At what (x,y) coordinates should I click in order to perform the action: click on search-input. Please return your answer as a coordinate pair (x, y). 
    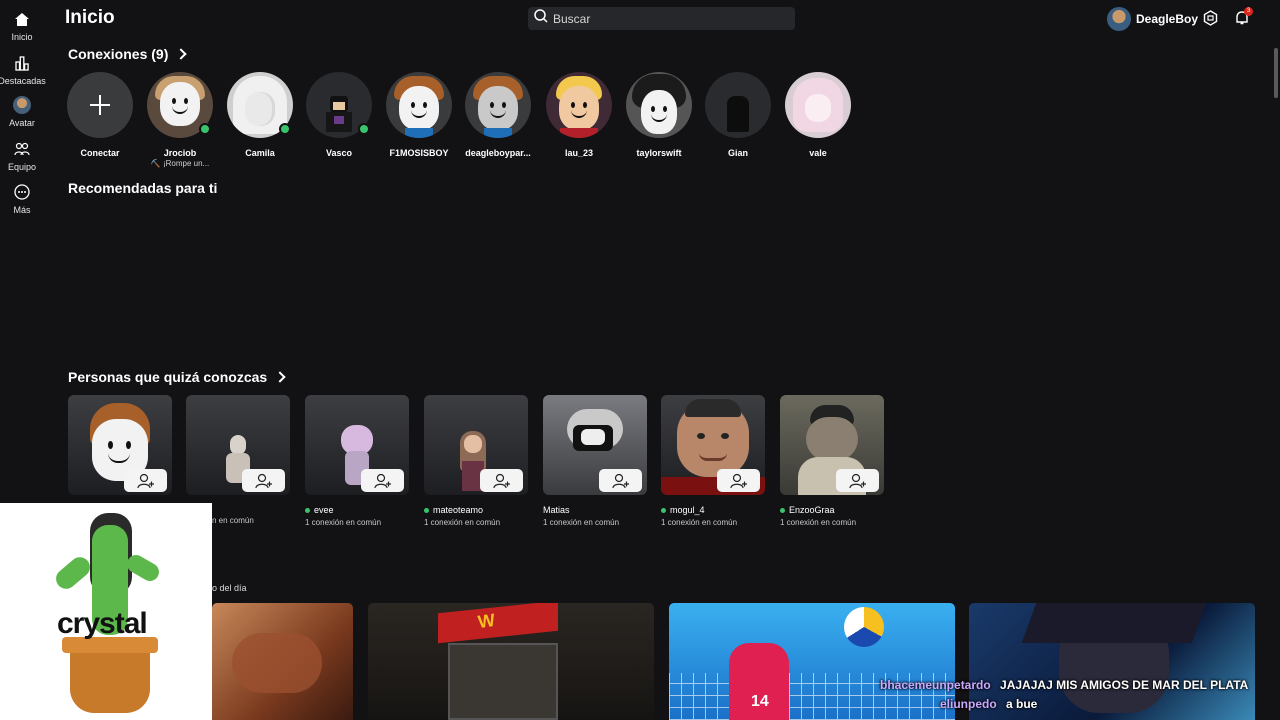
    Looking at the image, I should click on (663, 18).